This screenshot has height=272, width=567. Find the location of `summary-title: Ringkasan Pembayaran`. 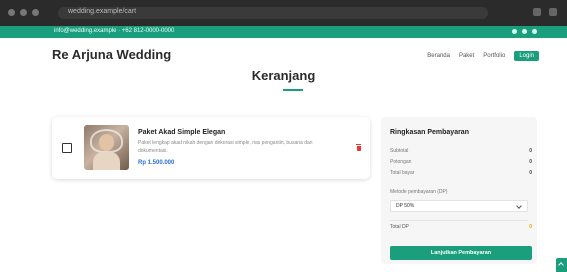

summary-title: Ringkasan Pembayaran is located at coordinates (429, 132).